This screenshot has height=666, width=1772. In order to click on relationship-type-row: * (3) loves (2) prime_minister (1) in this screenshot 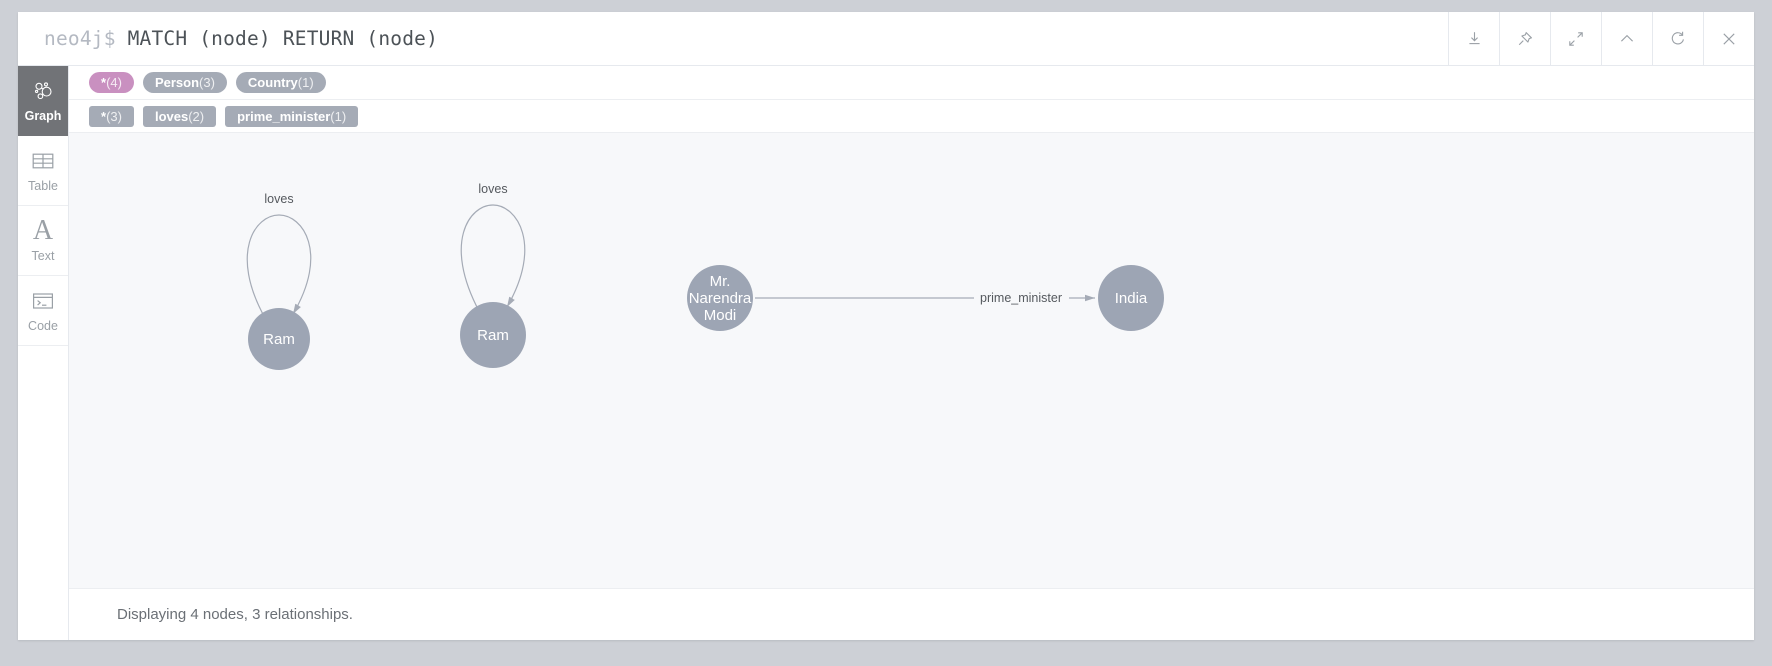, I will do `click(911, 116)`.